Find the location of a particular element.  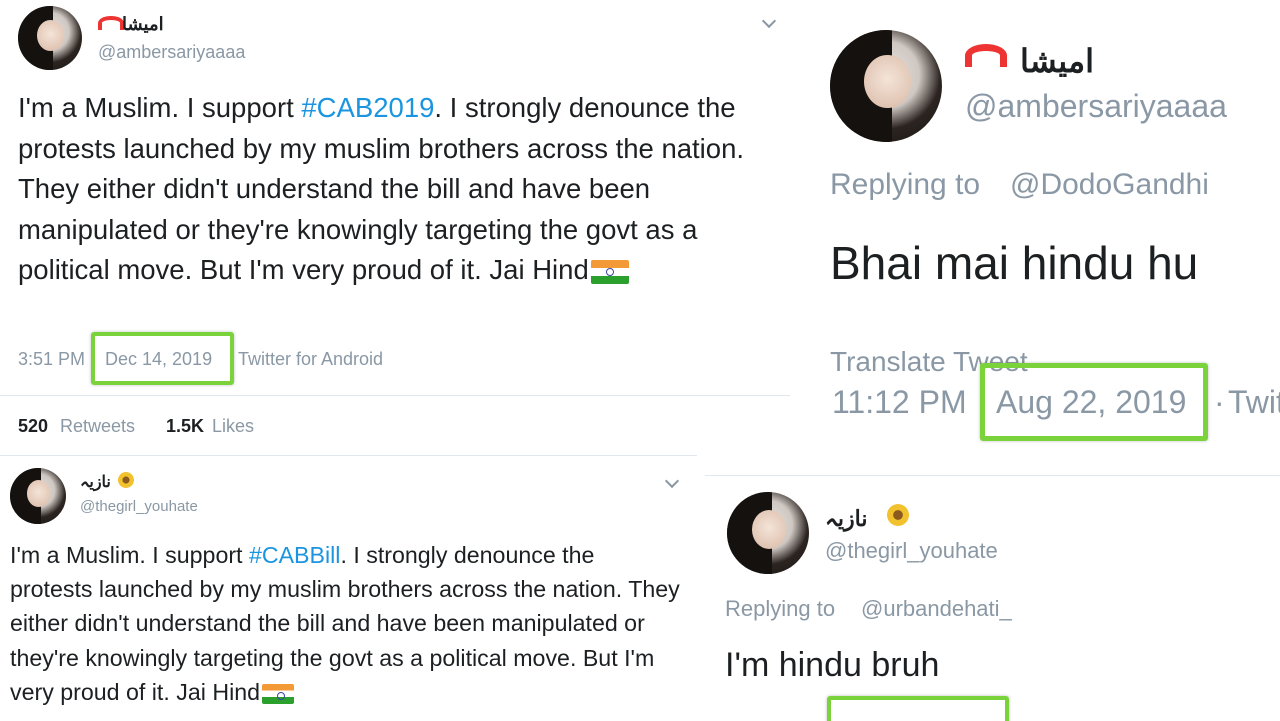

tweet-source-link: Twitter for Android is located at coordinates (310, 359).